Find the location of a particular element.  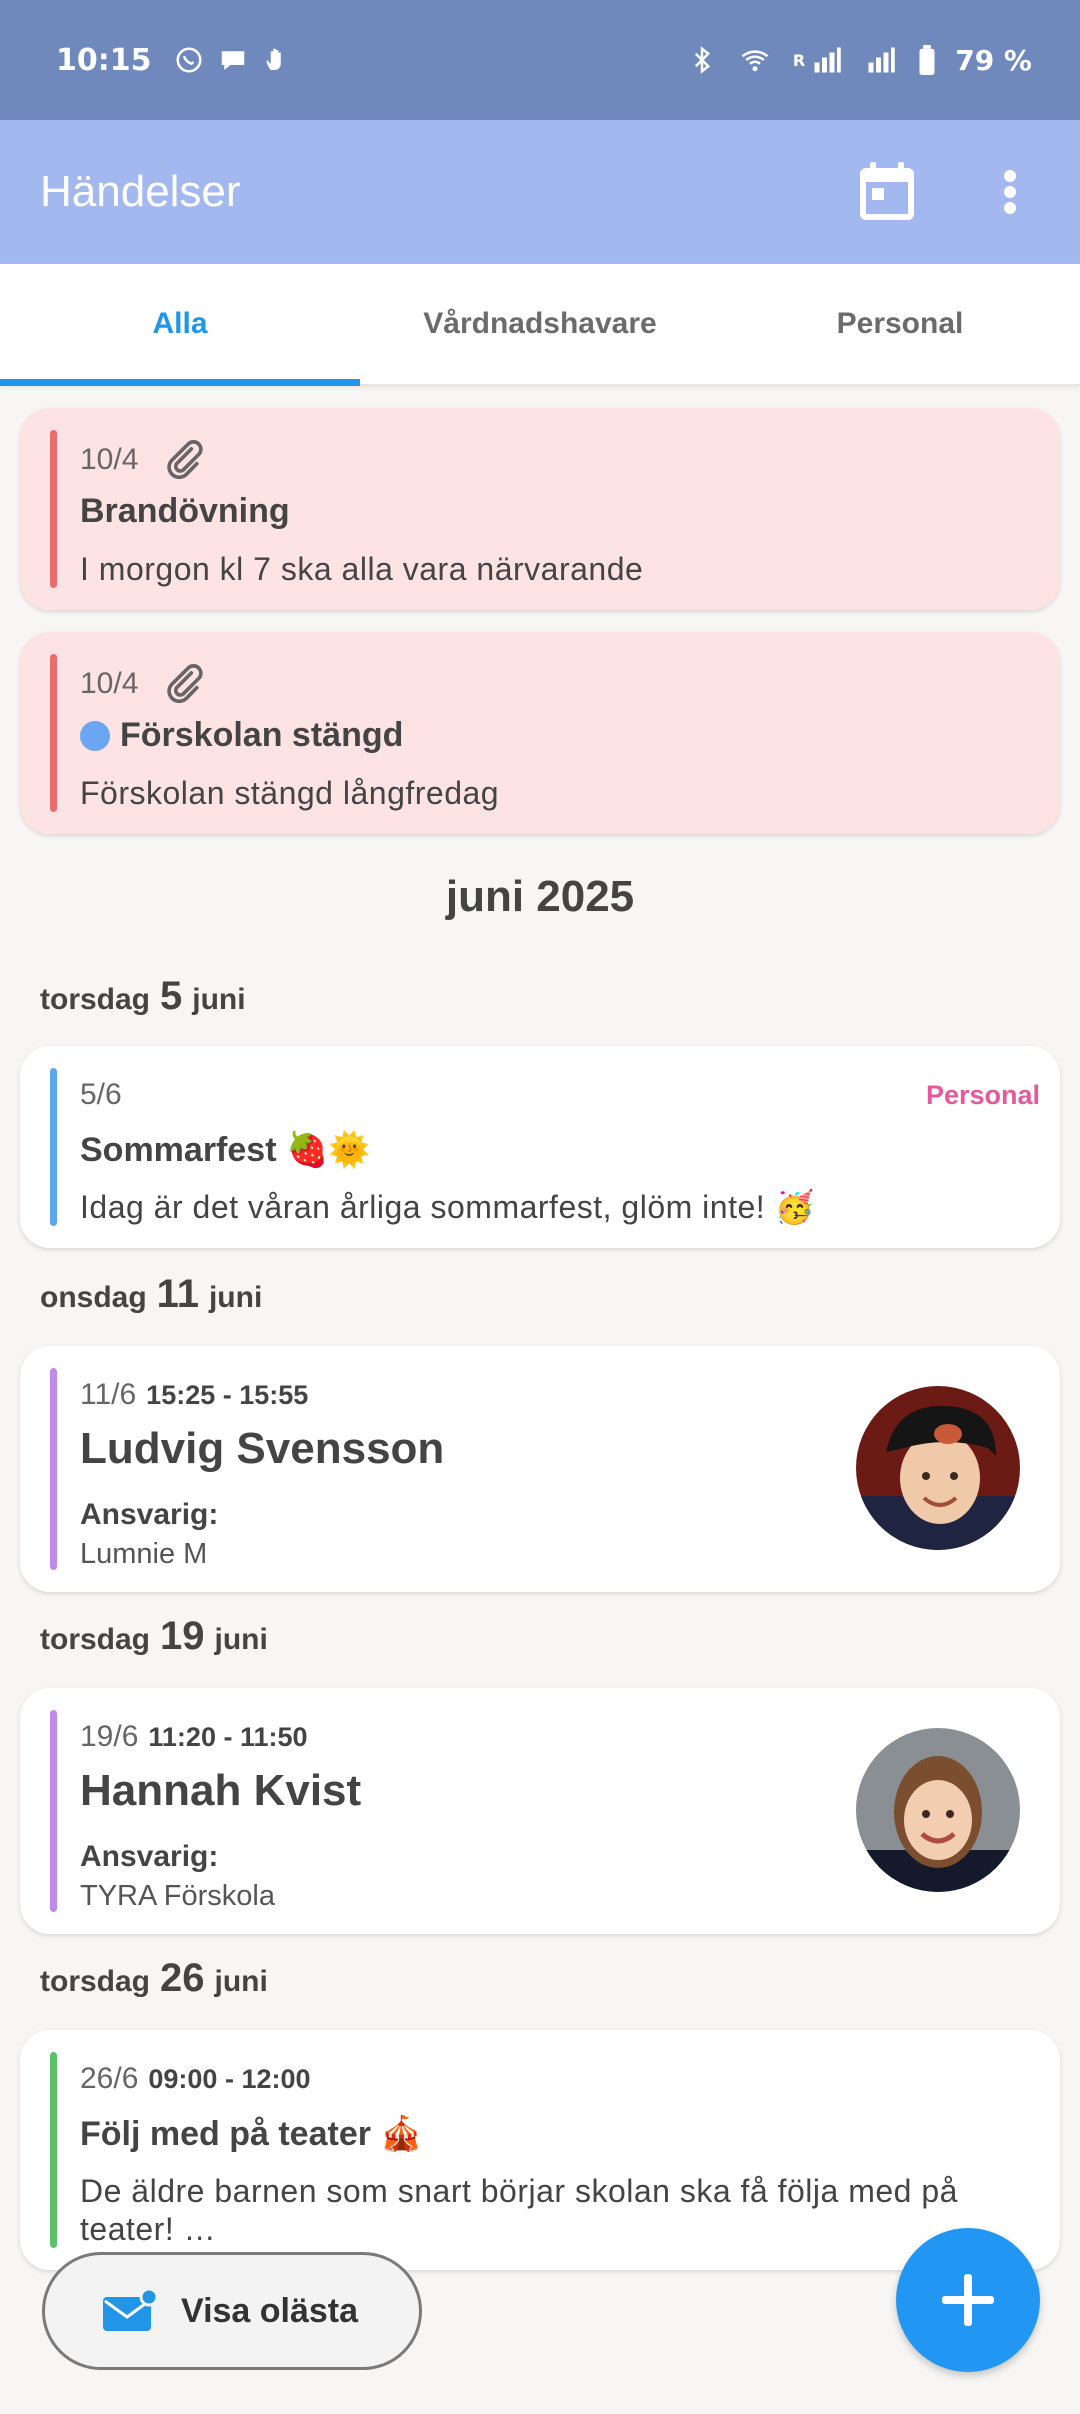

event-title: Sommarfest 🍓🌞 is located at coordinates (225, 1150).